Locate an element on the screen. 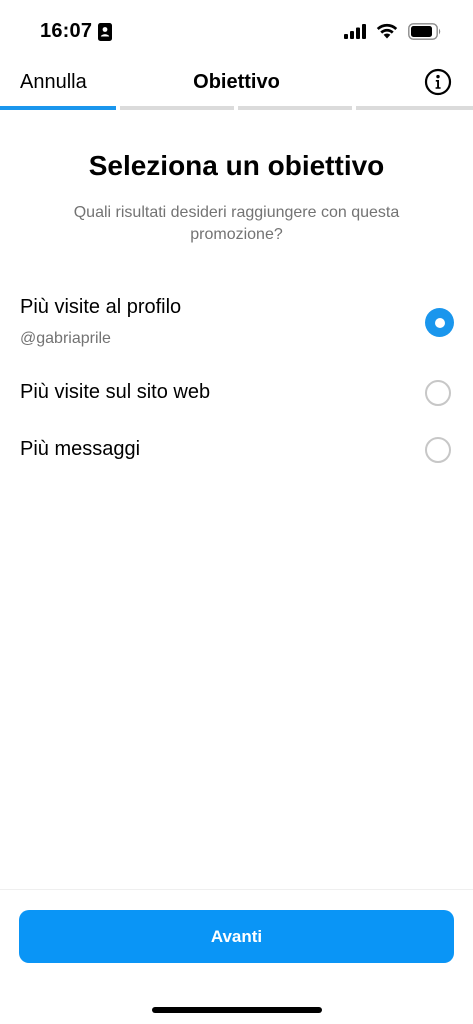 The height and width of the screenshot is (1024, 473). page-title: Obiettivo is located at coordinates (236, 82).